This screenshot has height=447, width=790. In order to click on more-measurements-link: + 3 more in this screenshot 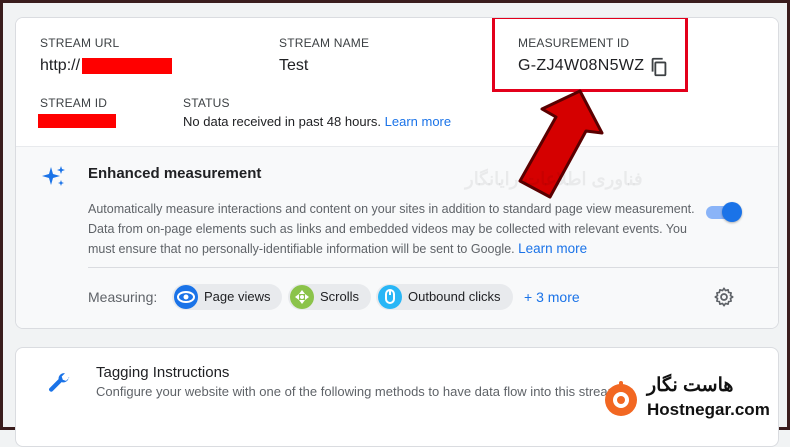, I will do `click(552, 297)`.